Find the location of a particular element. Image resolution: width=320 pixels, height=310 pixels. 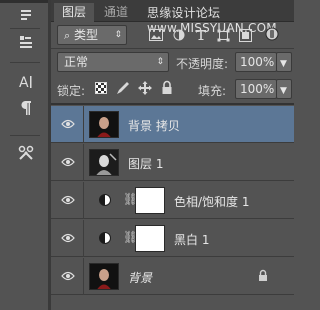

filter-kind-label: 类型 is located at coordinates (86, 35).